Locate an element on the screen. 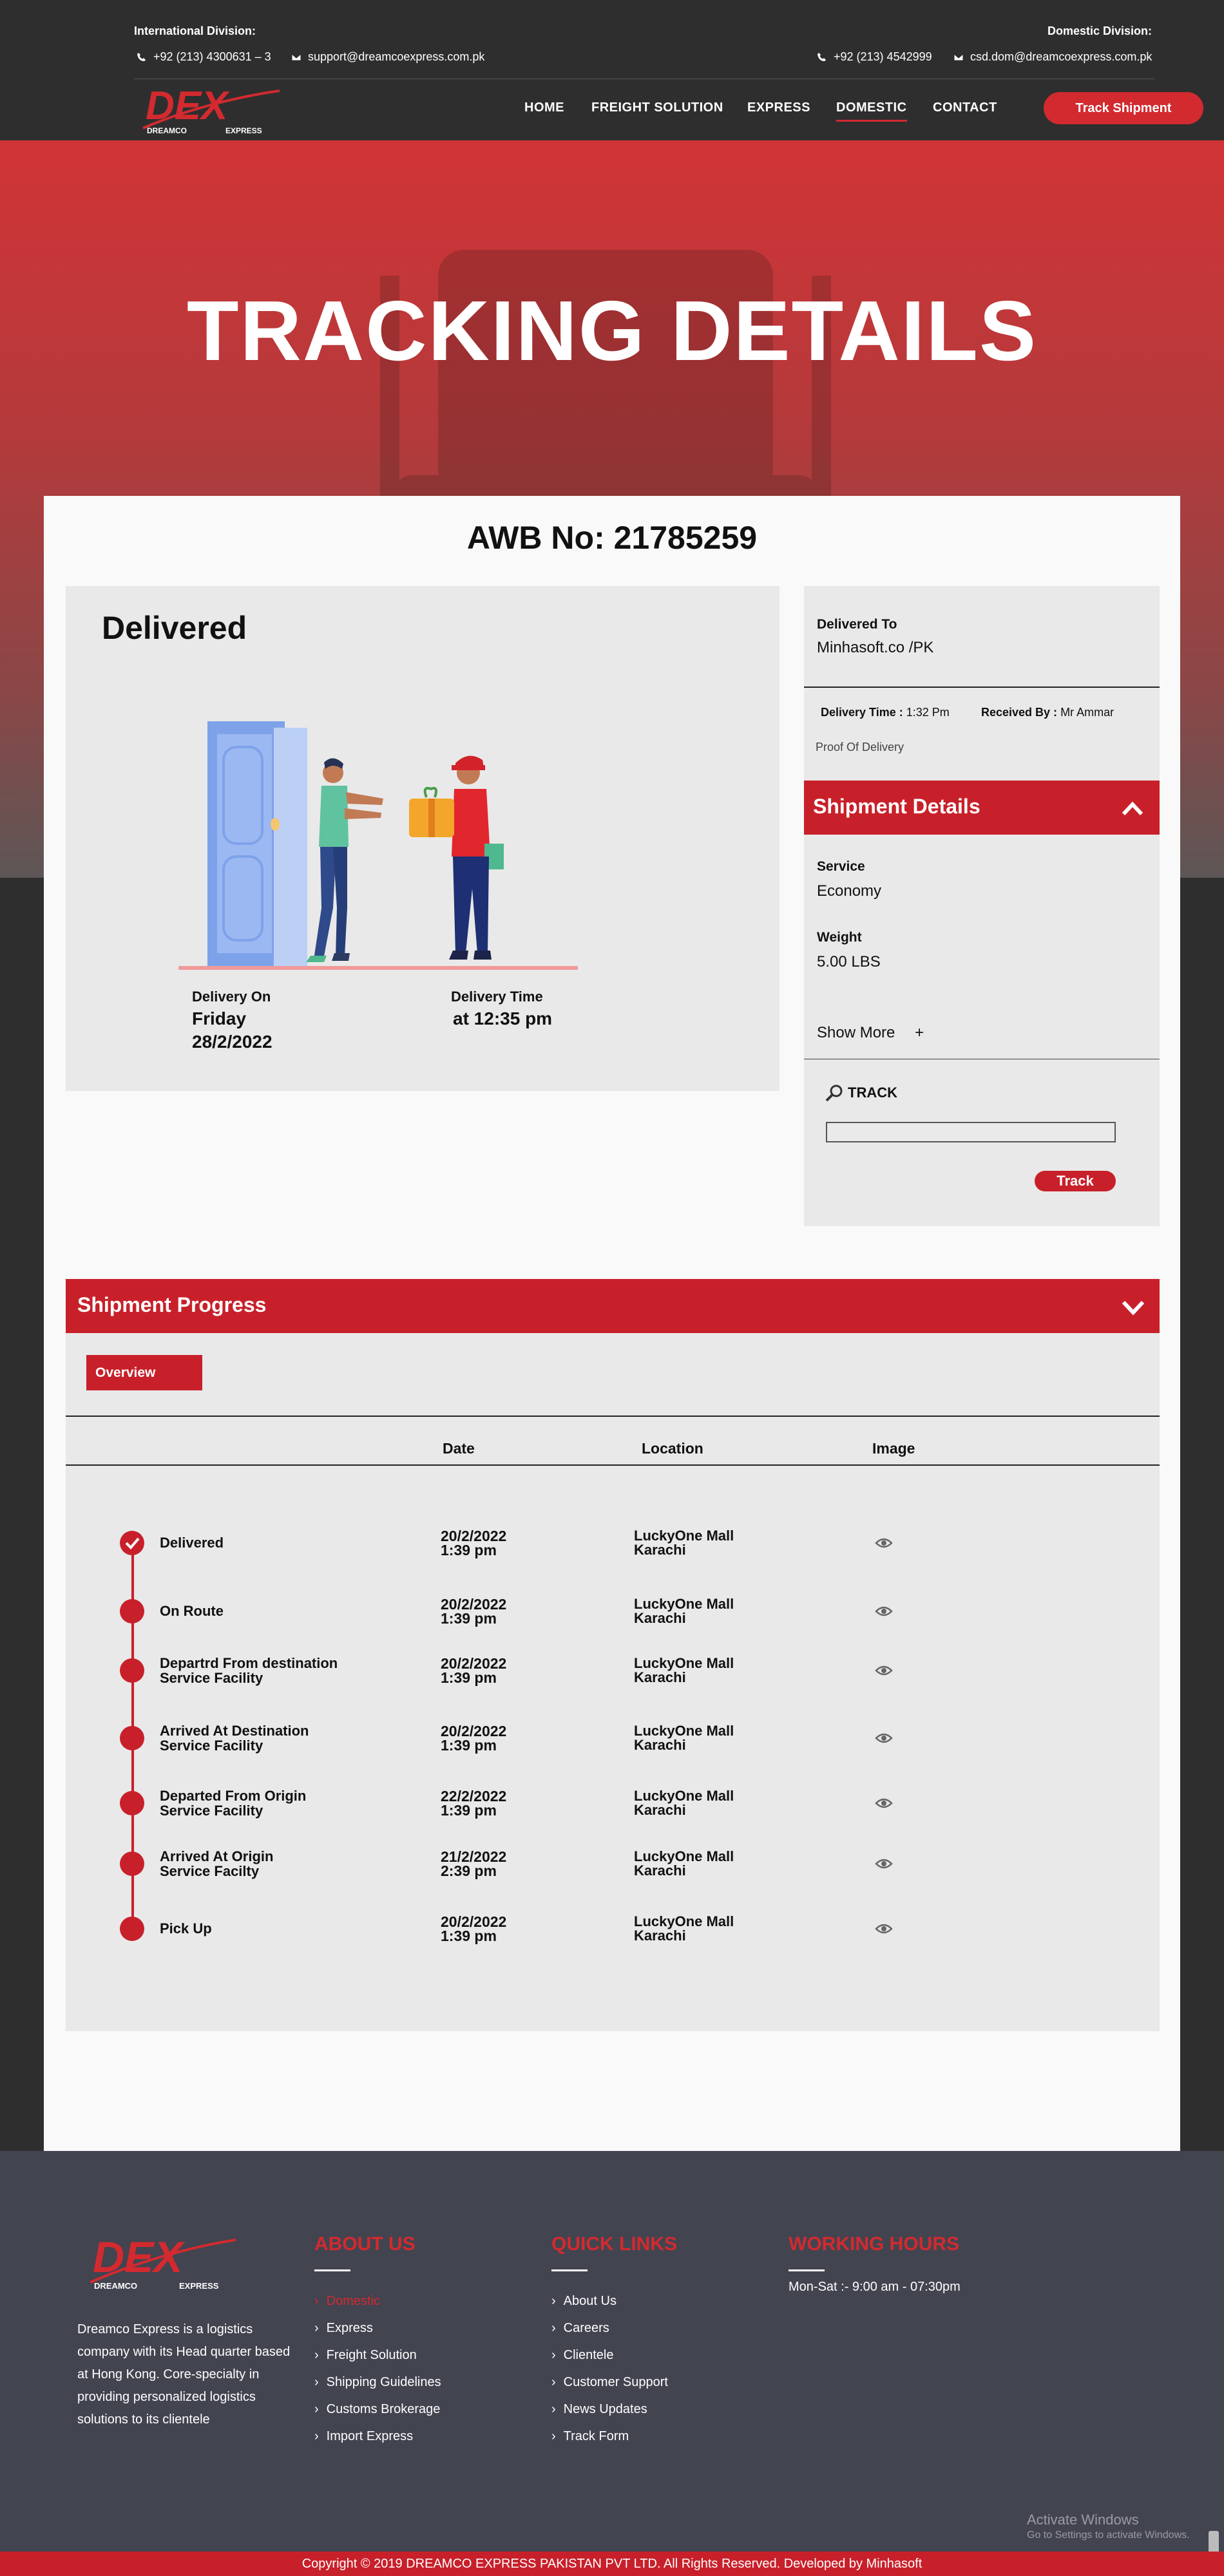  shipment-progress-header: Shipment Progress is located at coordinates (613, 1306).